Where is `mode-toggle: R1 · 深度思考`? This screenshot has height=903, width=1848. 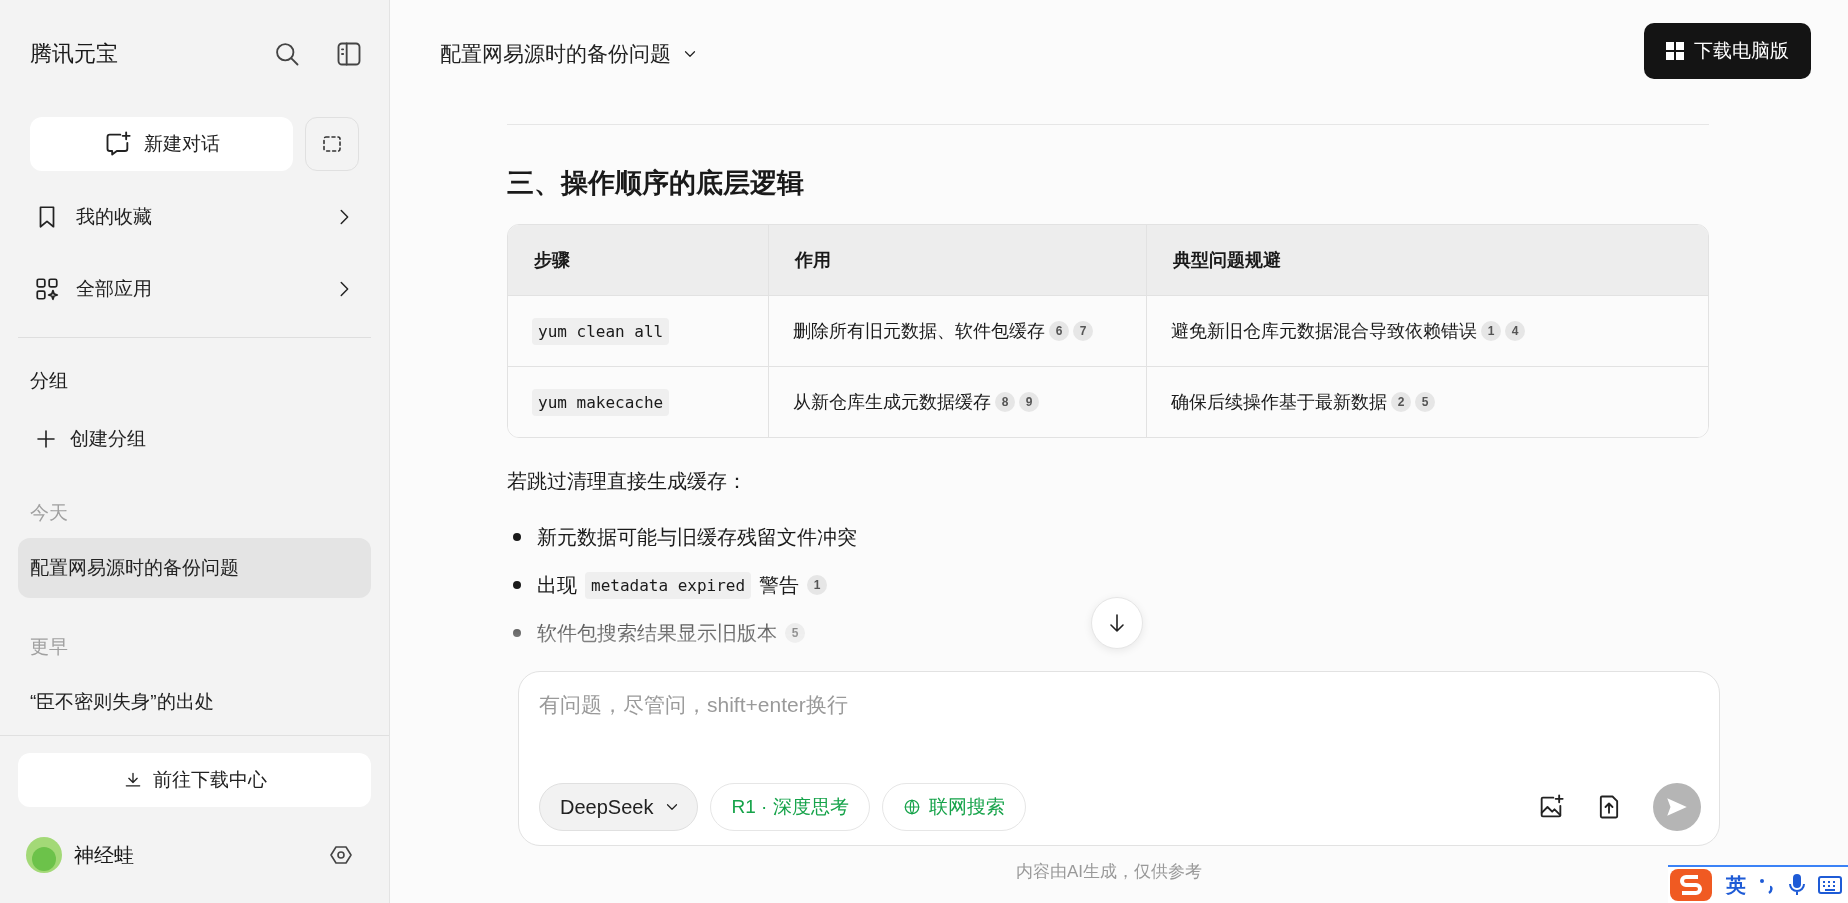 mode-toggle: R1 · 深度思考 is located at coordinates (790, 807).